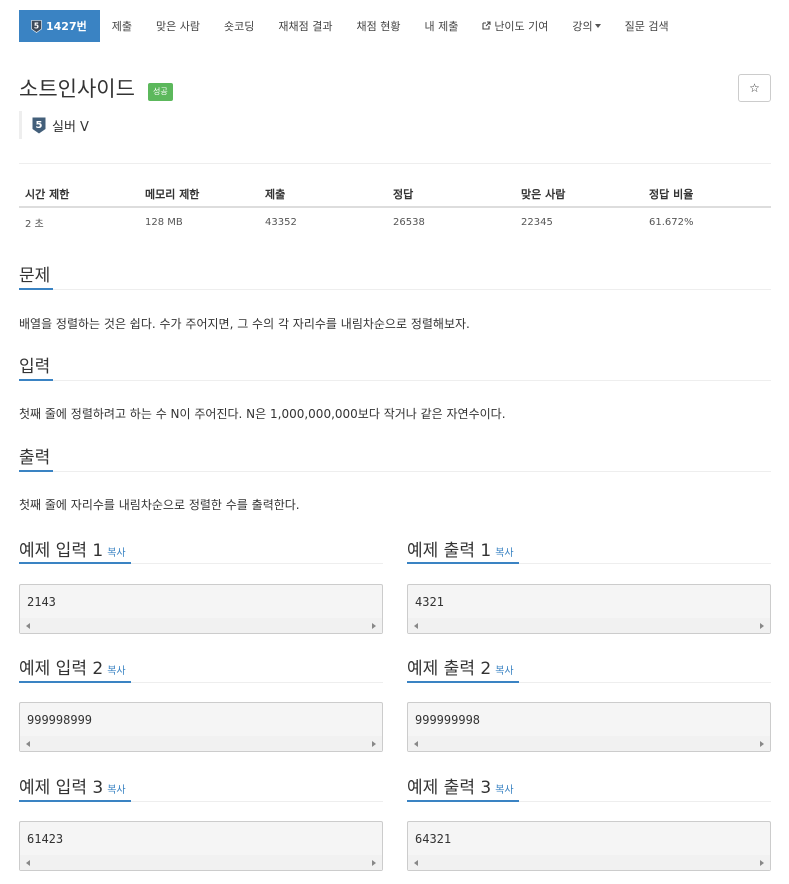 The width and height of the screenshot is (789, 884). I want to click on tab-rejudge-results-label: 재채점 결과, so click(305, 26).